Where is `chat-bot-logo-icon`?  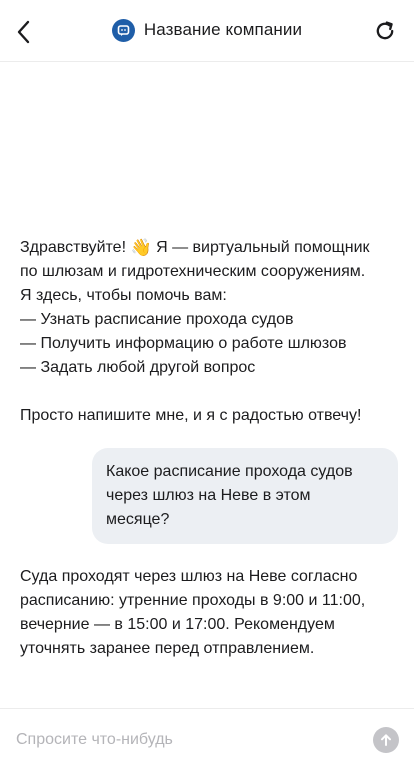 chat-bot-logo-icon is located at coordinates (123, 30).